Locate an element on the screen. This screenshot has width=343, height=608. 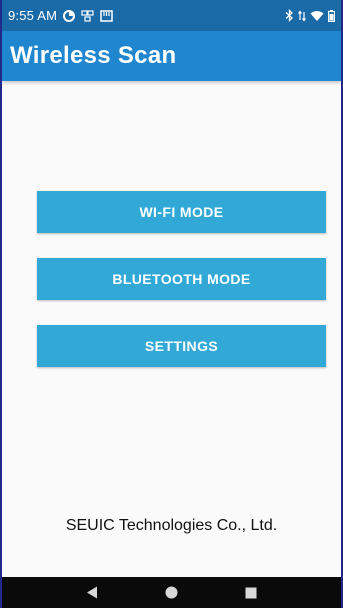
app-title: Wireless Scan is located at coordinates (93, 55).